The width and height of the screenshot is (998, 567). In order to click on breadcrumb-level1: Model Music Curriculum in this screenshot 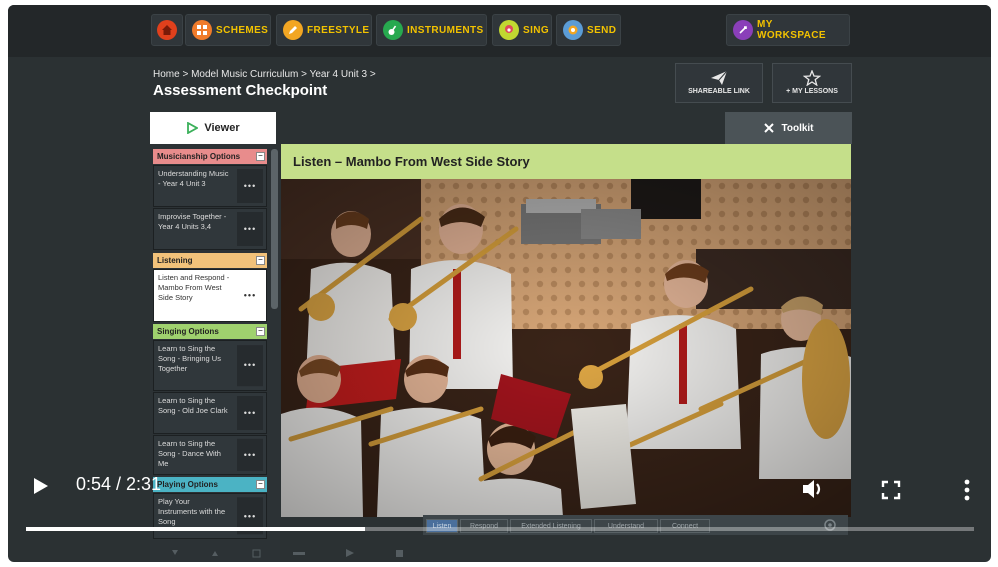, I will do `click(244, 74)`.